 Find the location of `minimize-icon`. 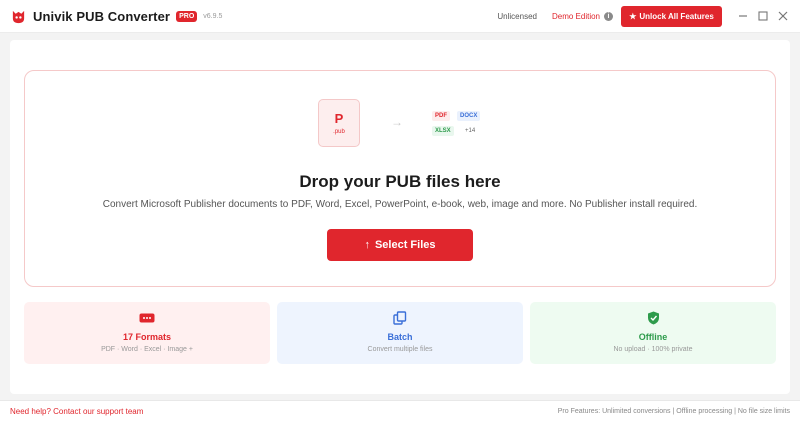

minimize-icon is located at coordinates (743, 16).